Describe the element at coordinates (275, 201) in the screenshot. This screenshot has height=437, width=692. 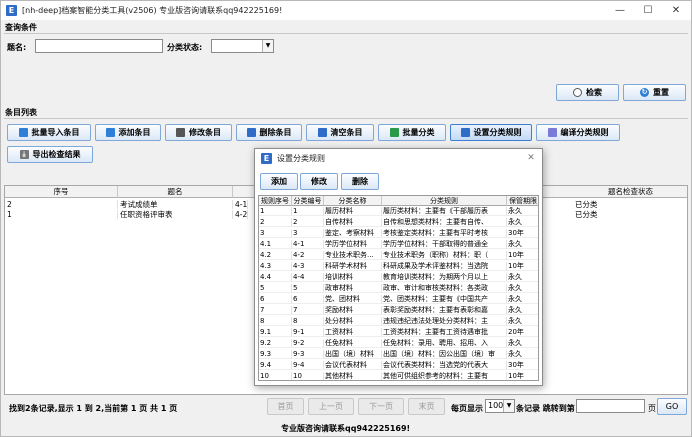
I see `column-header-rule-no: 规则序号` at that location.